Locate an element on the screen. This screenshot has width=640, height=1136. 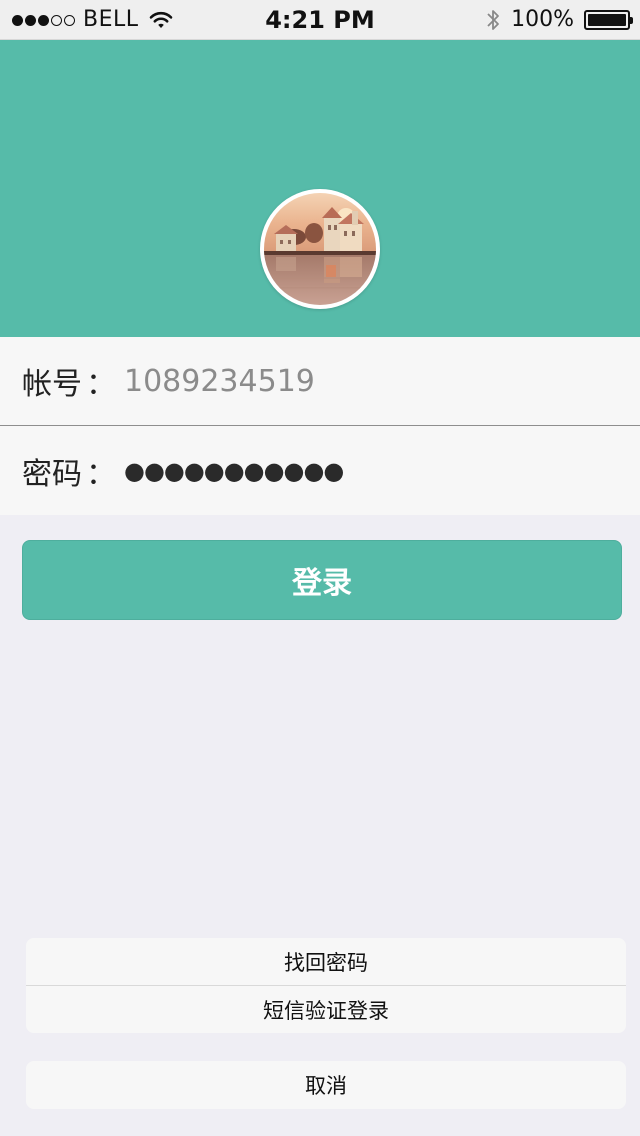
account-colon: ： is located at coordinates (101, 384).